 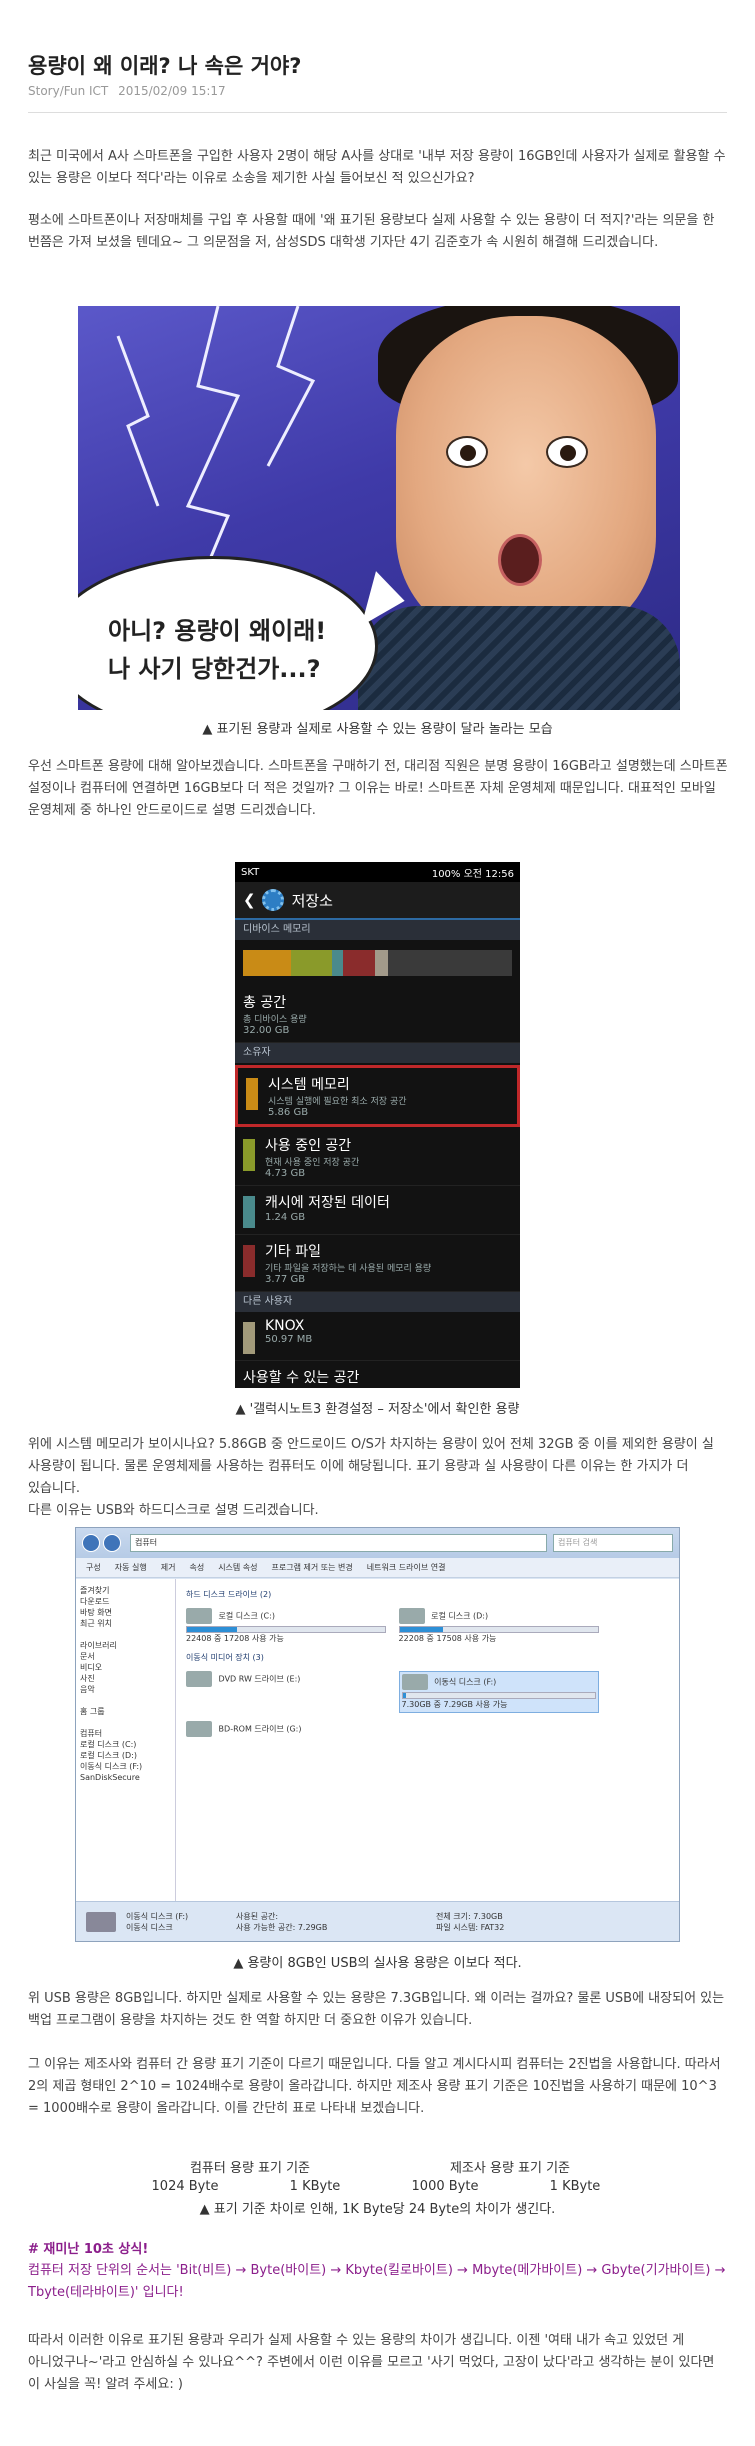 I want to click on drive-d: 로컬 디스크 (D:) 22208 중 17508 사용 가능, so click(x=498, y=1626).